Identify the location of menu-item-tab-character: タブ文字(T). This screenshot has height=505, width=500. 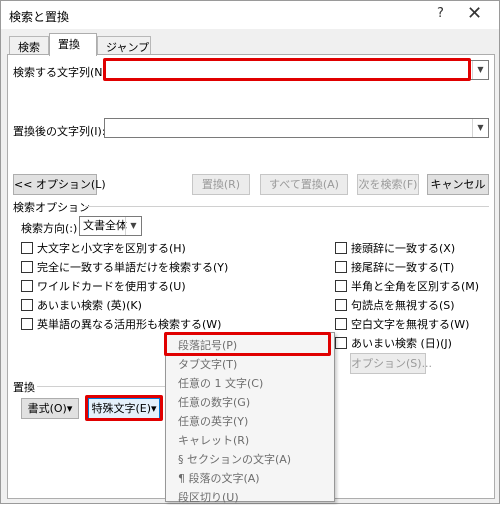
(207, 364).